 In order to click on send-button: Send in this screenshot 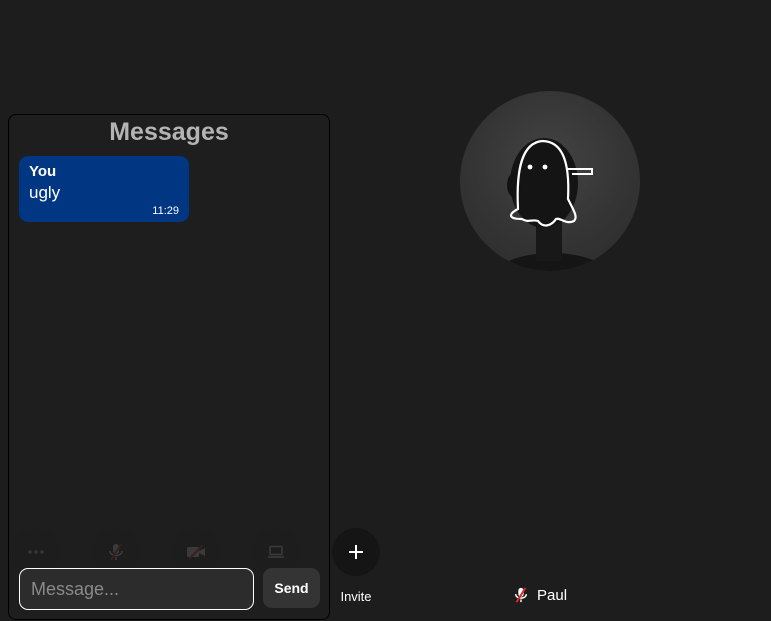, I will do `click(291, 588)`.